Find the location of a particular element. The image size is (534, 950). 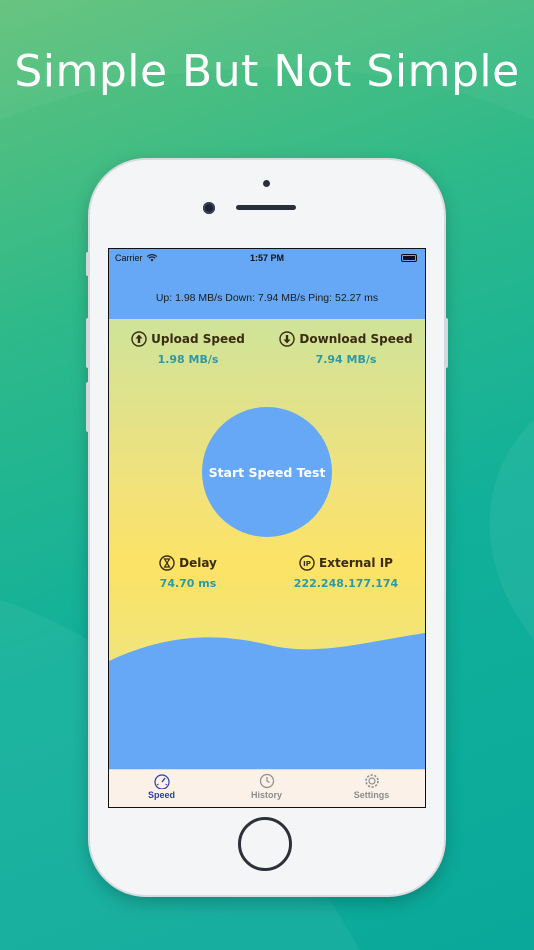

external-ip-title: IP External IP is located at coordinates (346, 563).